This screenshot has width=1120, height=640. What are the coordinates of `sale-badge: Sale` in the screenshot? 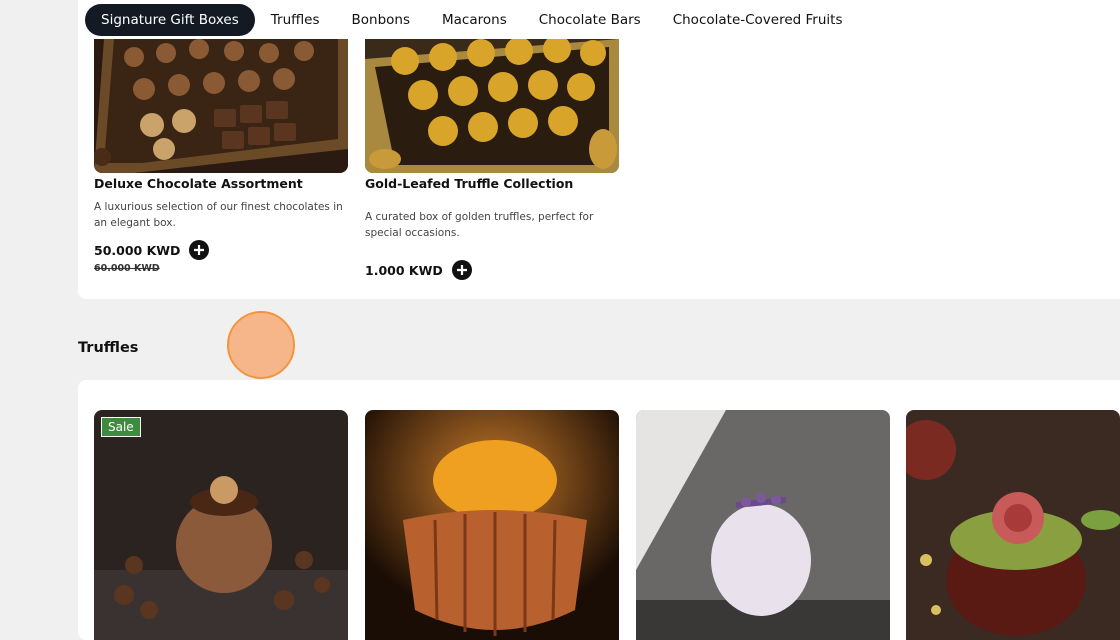 It's located at (121, 427).